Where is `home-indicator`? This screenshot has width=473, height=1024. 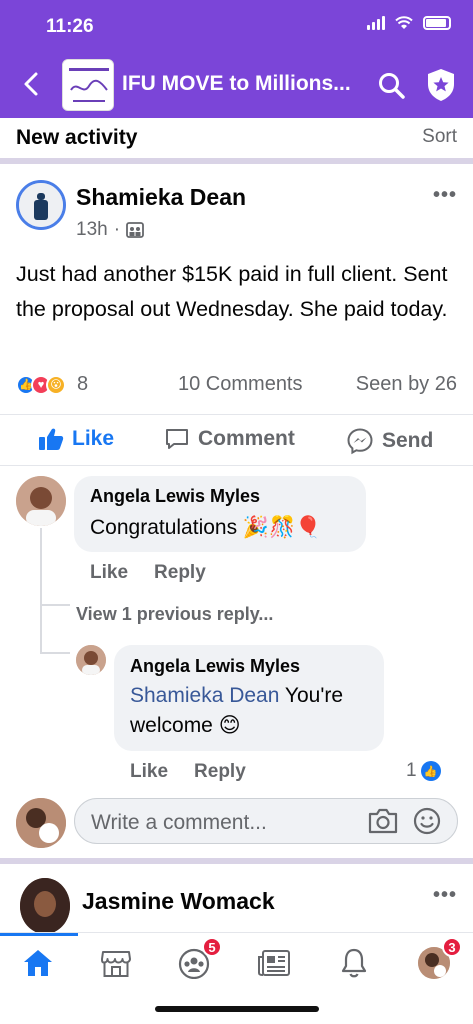
home-indicator is located at coordinates (237, 1009).